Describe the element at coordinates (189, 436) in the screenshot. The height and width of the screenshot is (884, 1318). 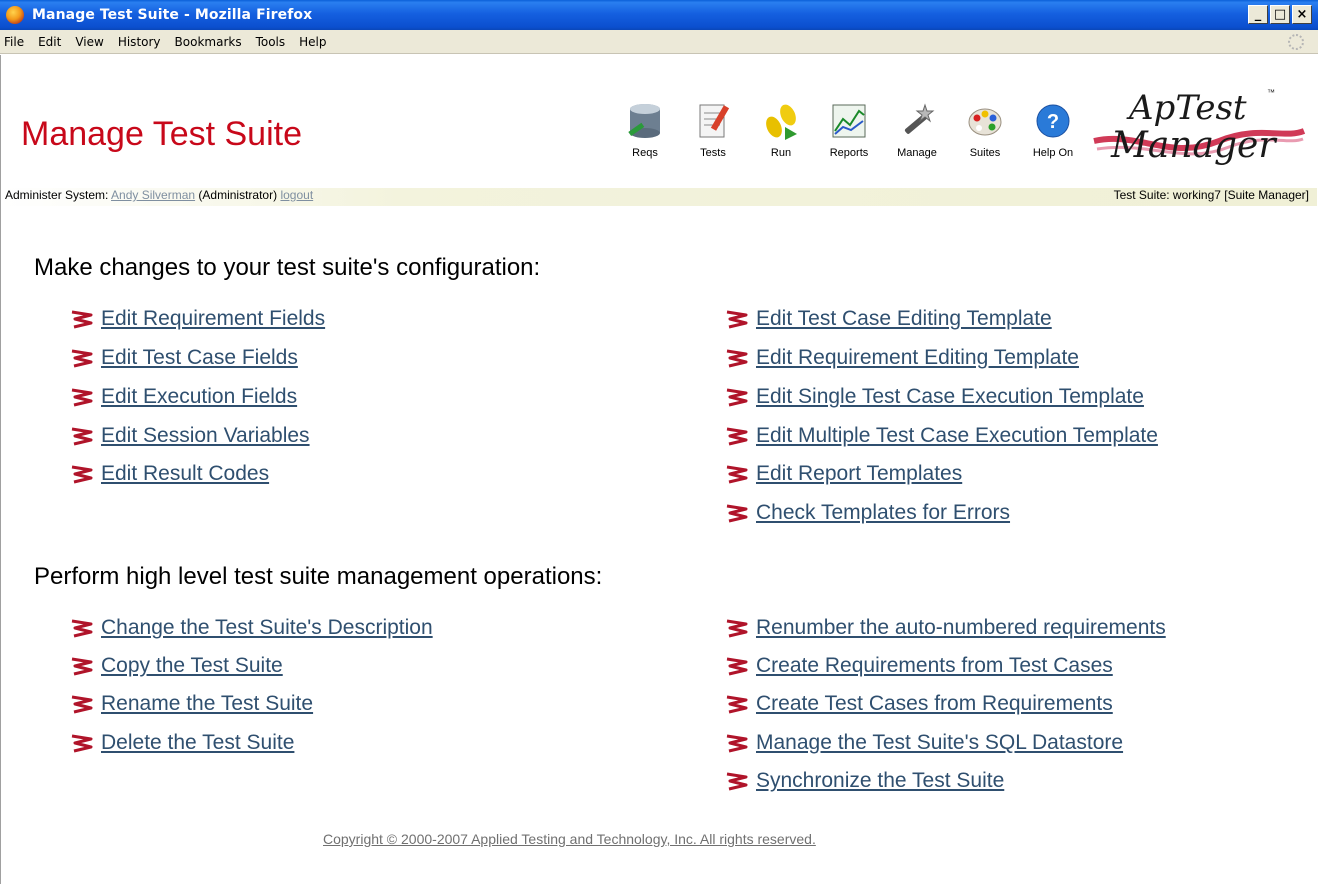
I see `link-edit-session-variables: Edit Session Variables` at that location.